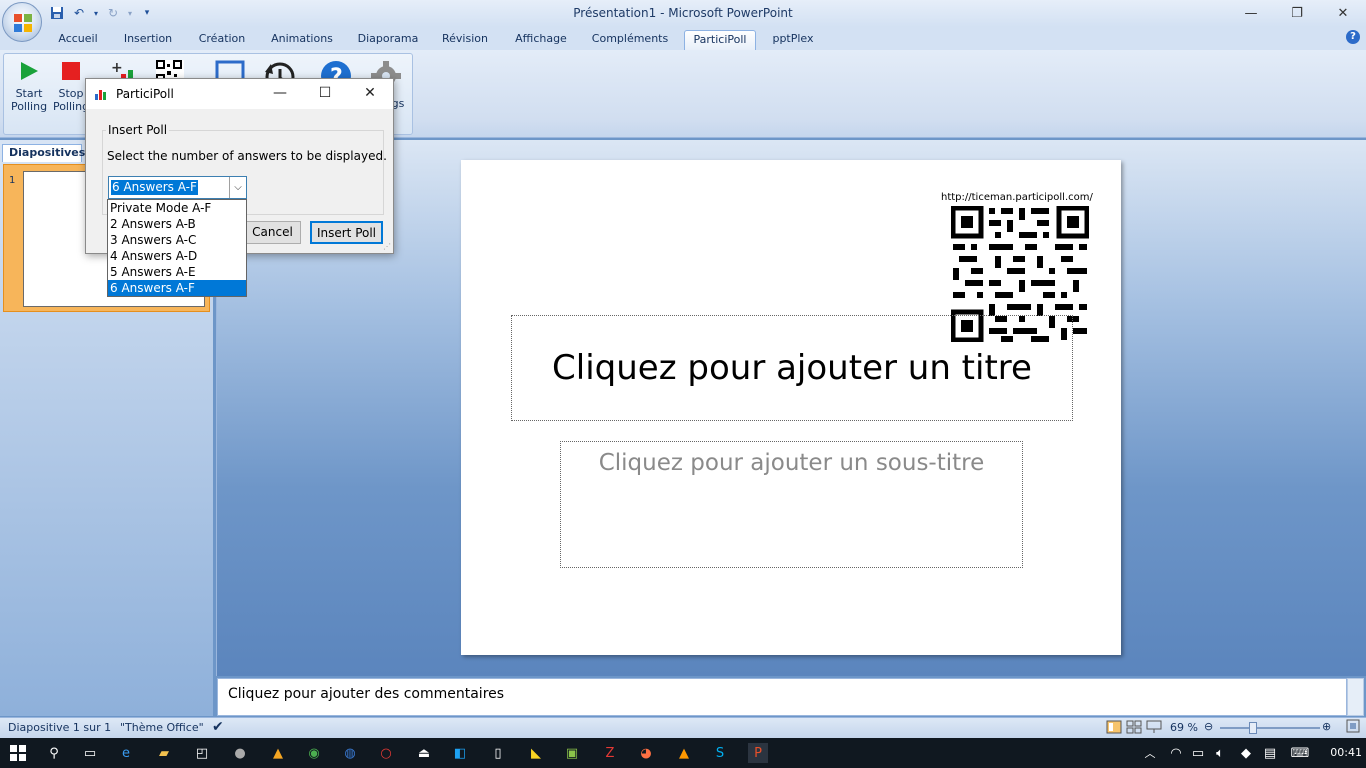  Describe the element at coordinates (536, 753) in the screenshot. I see `tool-icon: ◣` at that location.